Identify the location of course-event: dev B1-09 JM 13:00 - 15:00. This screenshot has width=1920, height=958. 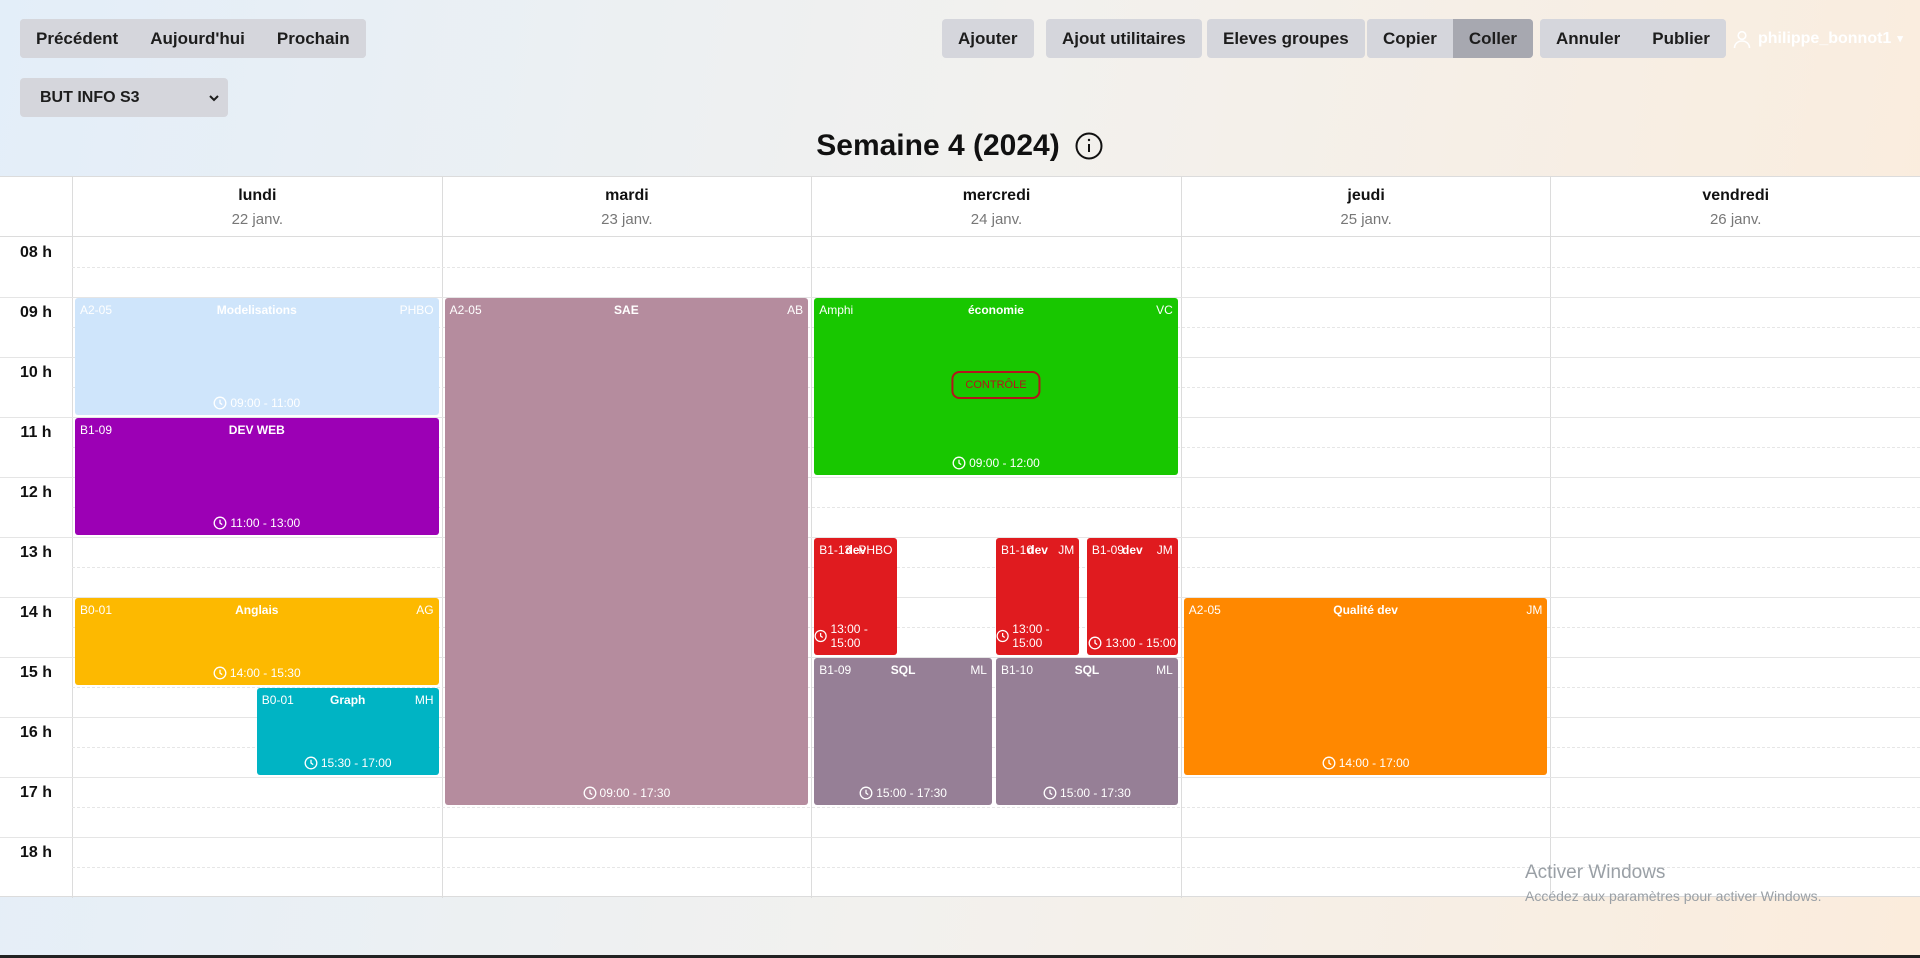
(1132, 596).